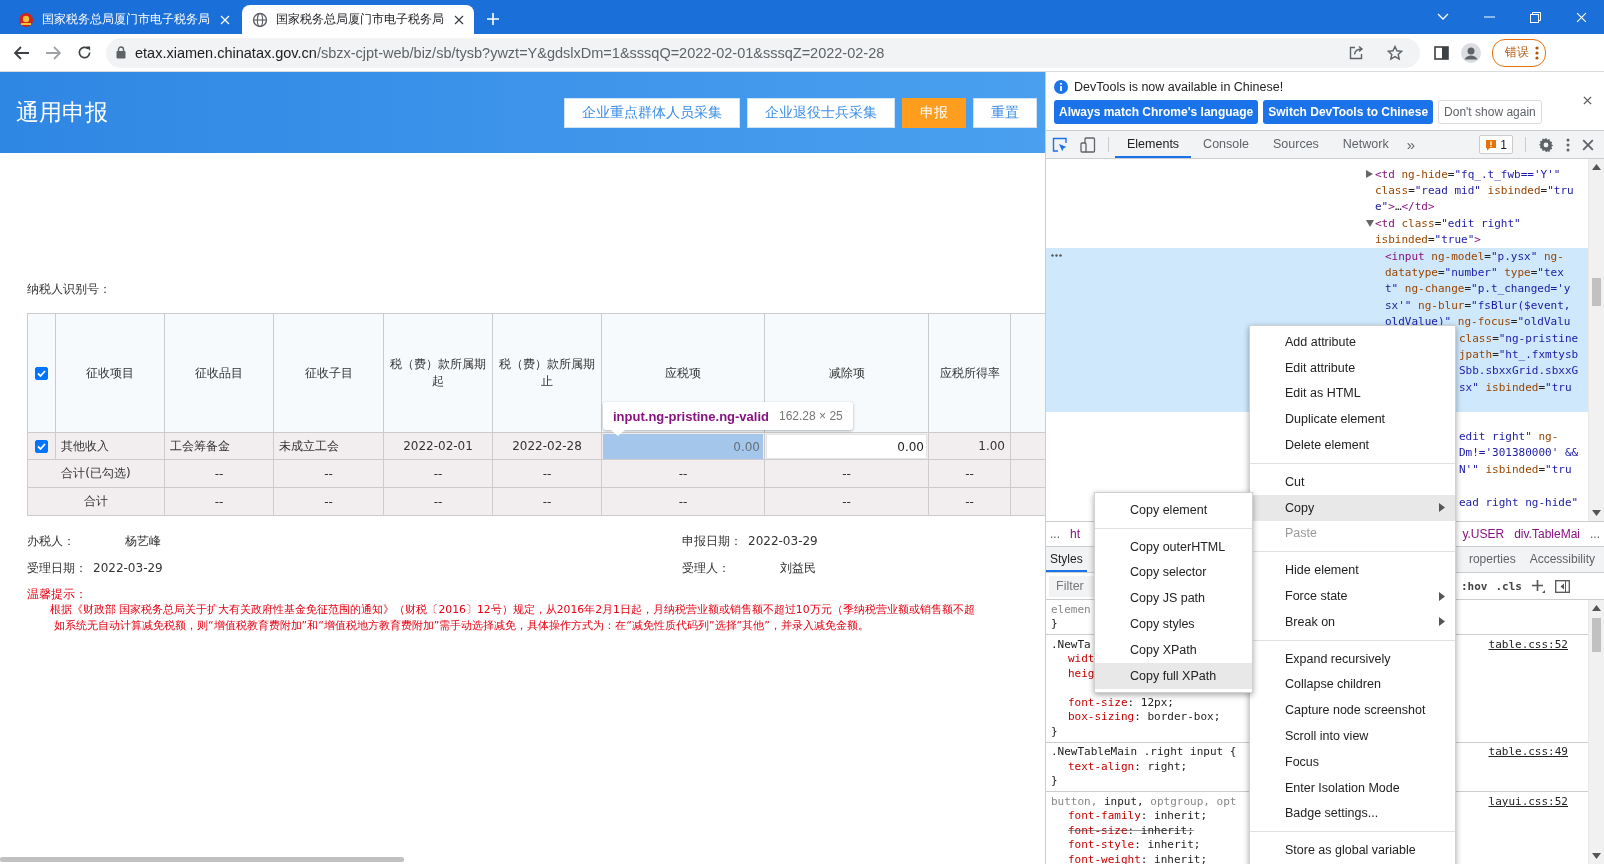 Image resolution: width=1604 pixels, height=864 pixels. I want to click on code-line: e">…</td>, so click(1405, 207).